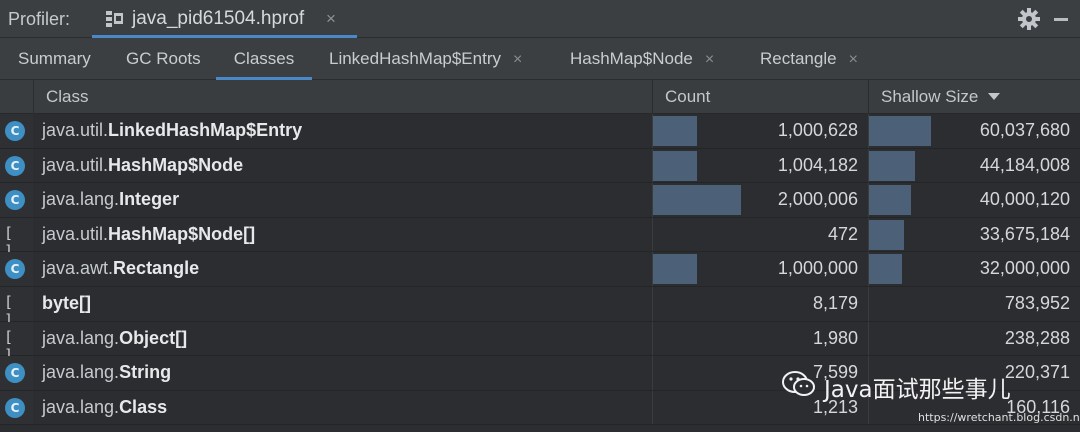 The height and width of the screenshot is (432, 1080). What do you see at coordinates (540, 19) in the screenshot?
I see `profiler-title-bar: Profiler: java_pid61504.hprof ×` at bounding box center [540, 19].